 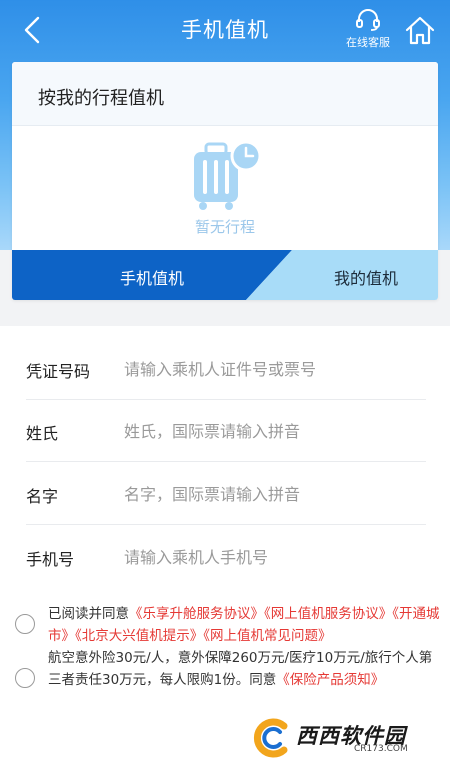 I want to click on credential-label: 凭证号码, so click(x=58, y=371).